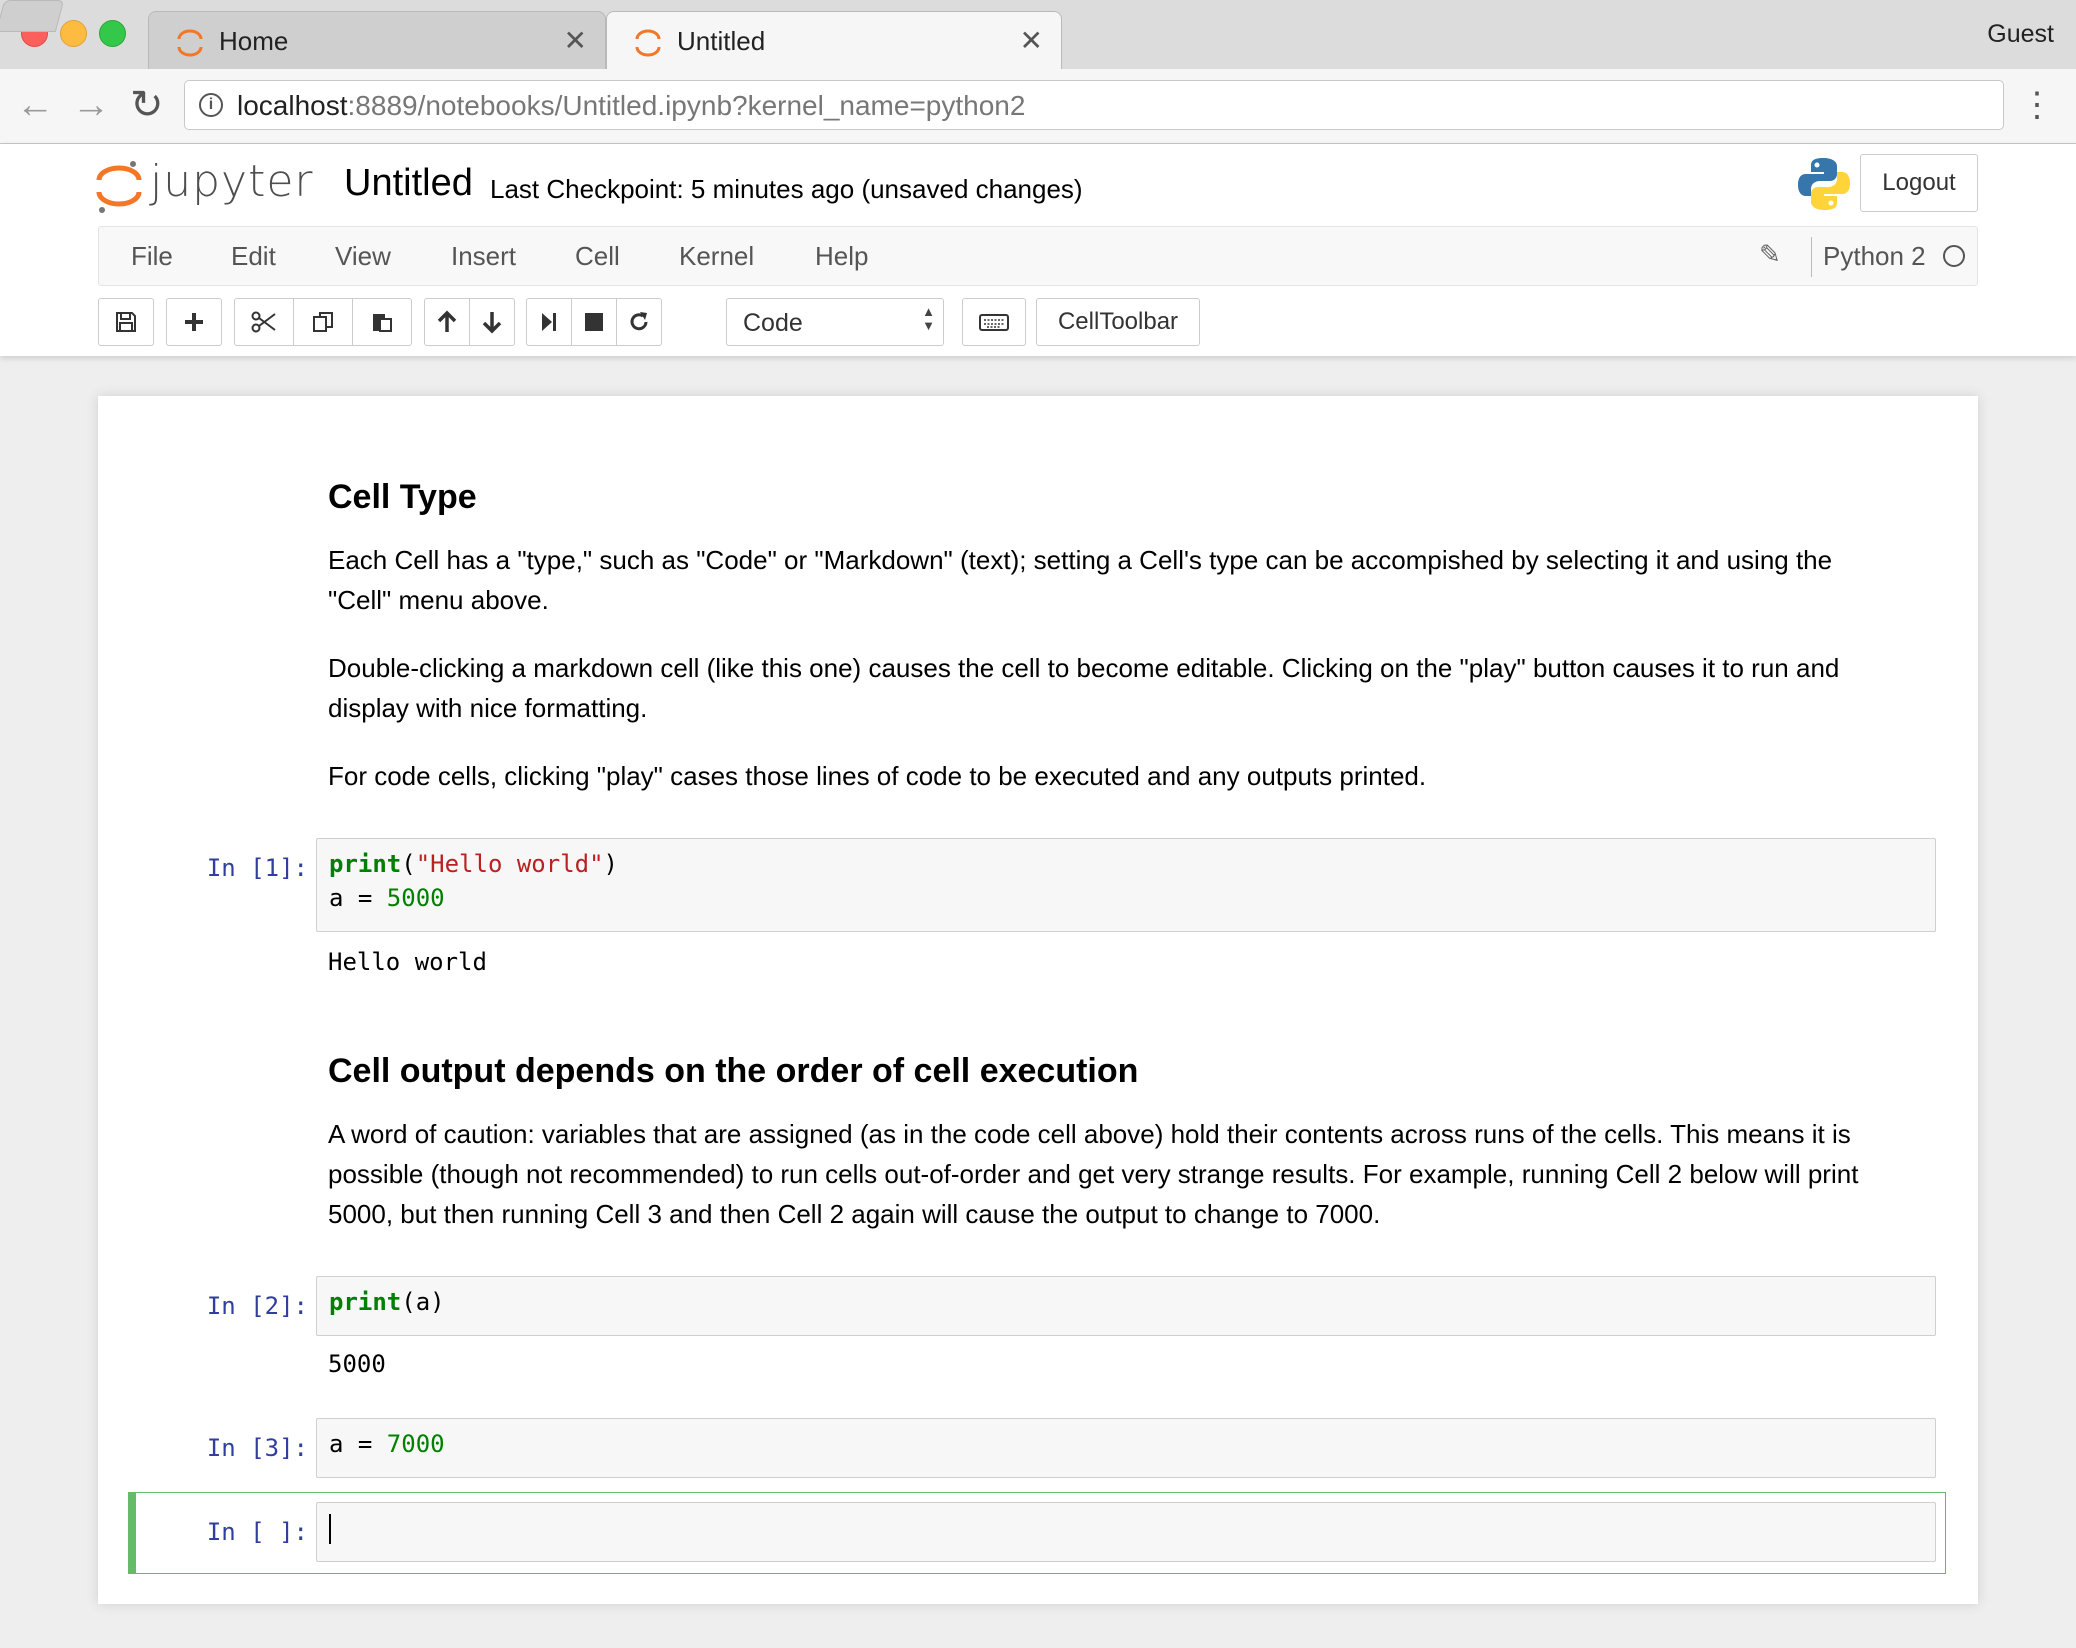 The width and height of the screenshot is (2076, 1648). What do you see at coordinates (716, 256) in the screenshot?
I see `menu-kernel: Kernel` at bounding box center [716, 256].